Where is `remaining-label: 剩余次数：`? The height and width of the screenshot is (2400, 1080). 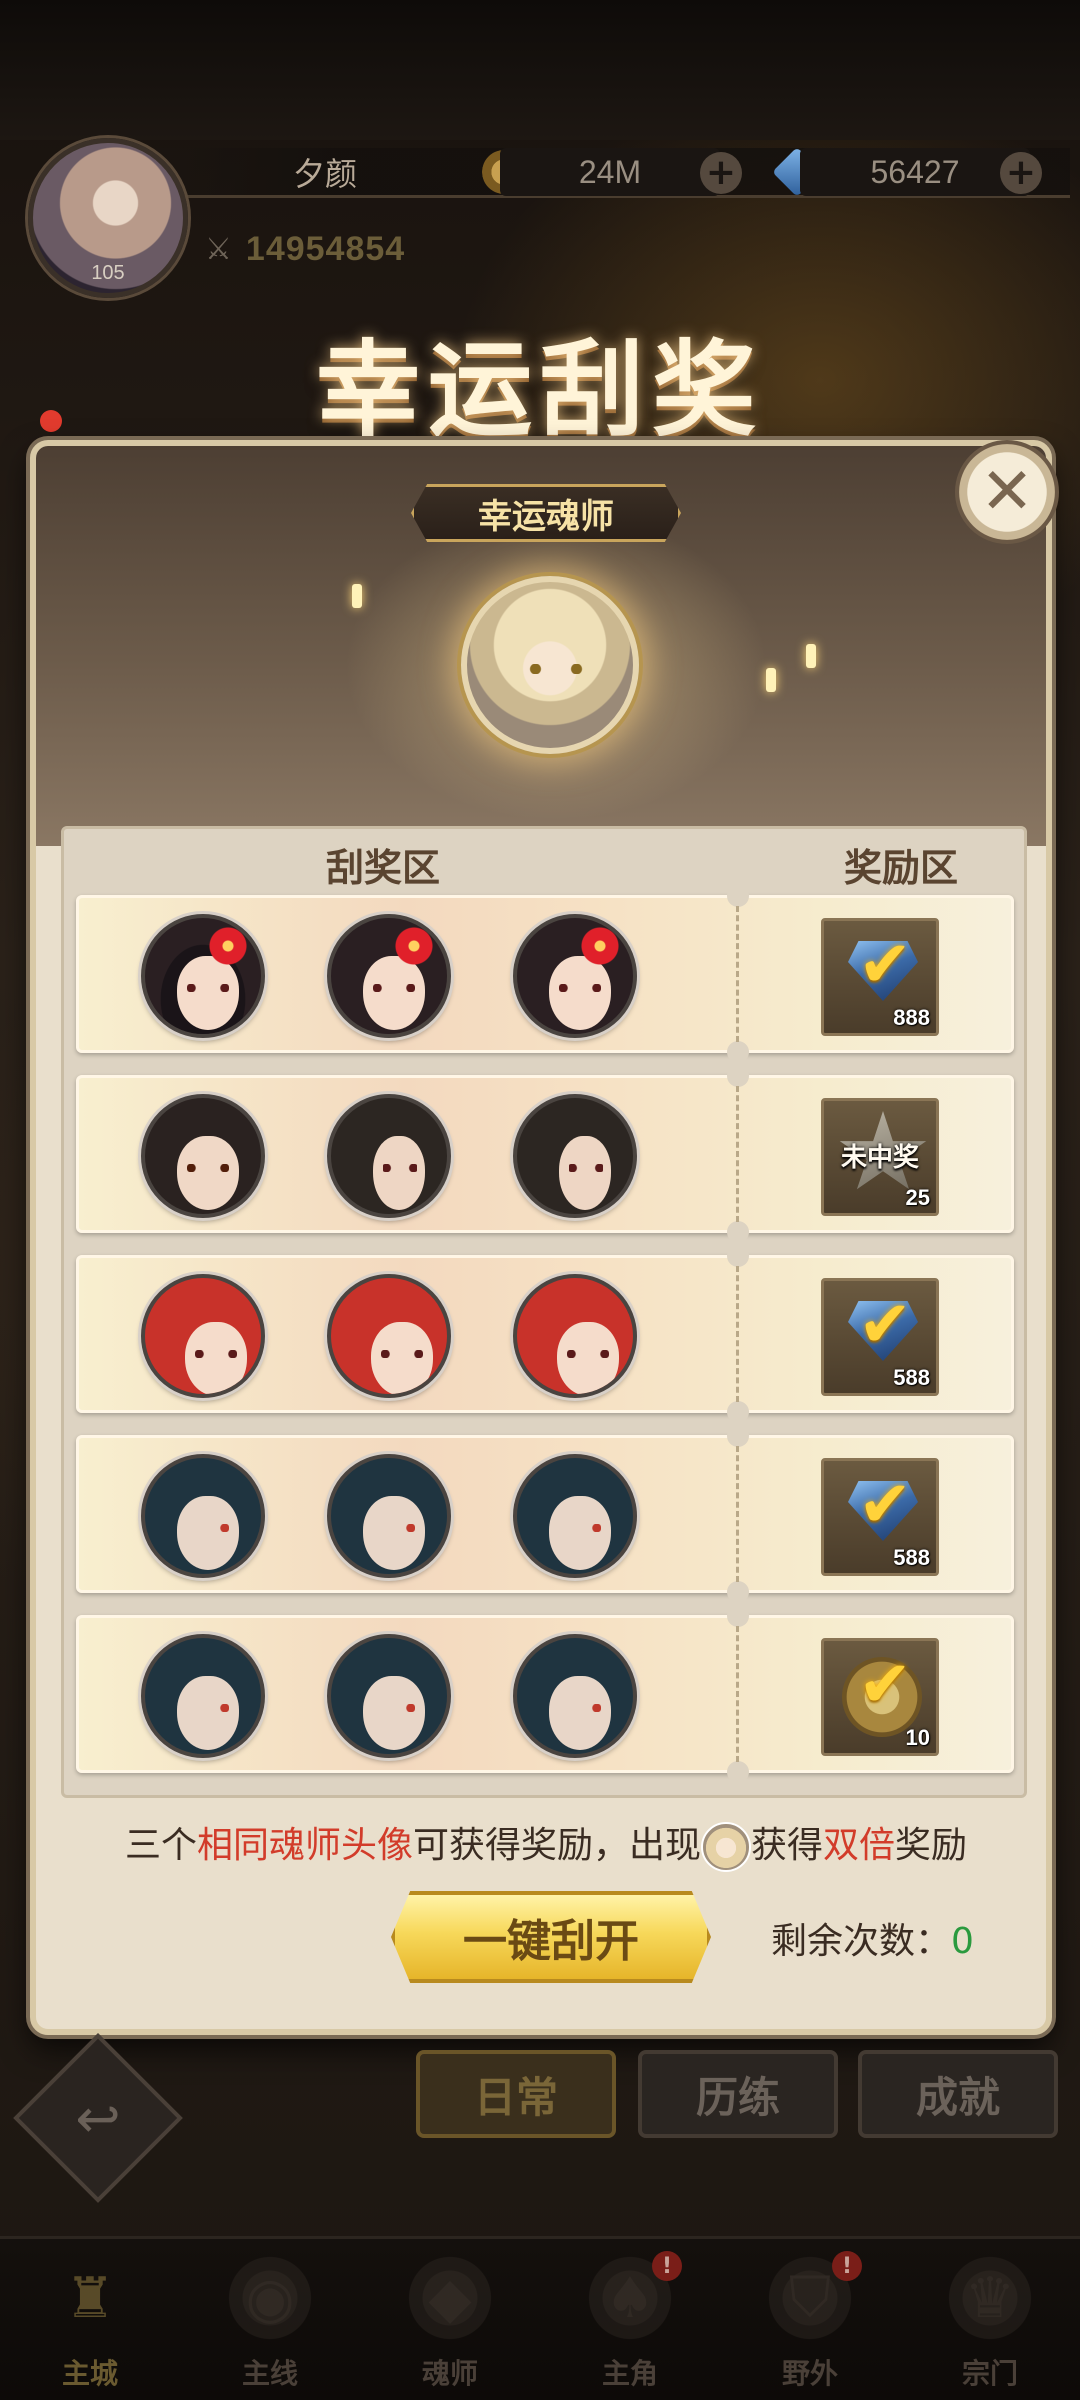
remaining-label: 剩余次数： is located at coordinates (861, 1941).